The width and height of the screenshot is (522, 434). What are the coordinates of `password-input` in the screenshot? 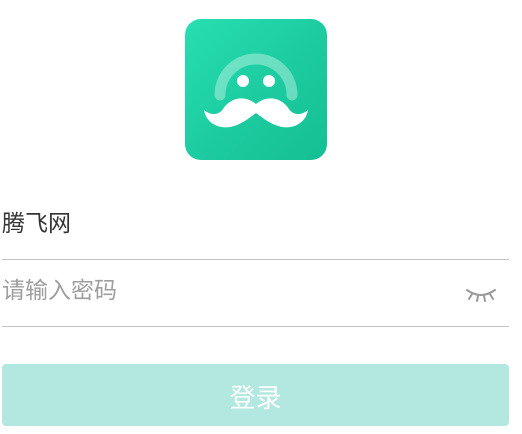 It's located at (222, 291).